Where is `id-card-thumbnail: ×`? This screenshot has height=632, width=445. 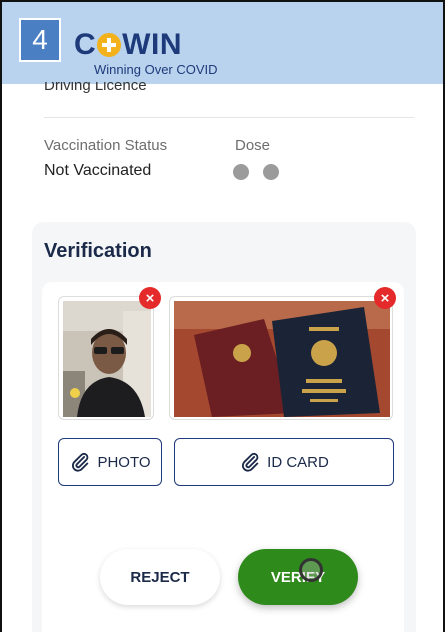 id-card-thumbnail: × is located at coordinates (282, 353).